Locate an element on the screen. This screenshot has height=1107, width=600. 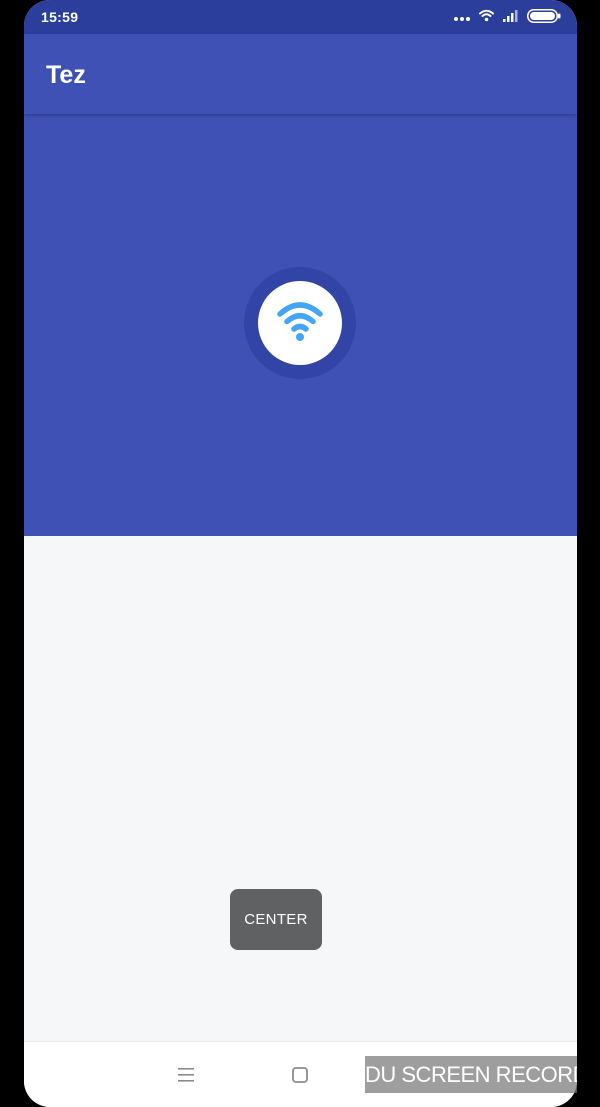
wifi-button is located at coordinates (300, 323).